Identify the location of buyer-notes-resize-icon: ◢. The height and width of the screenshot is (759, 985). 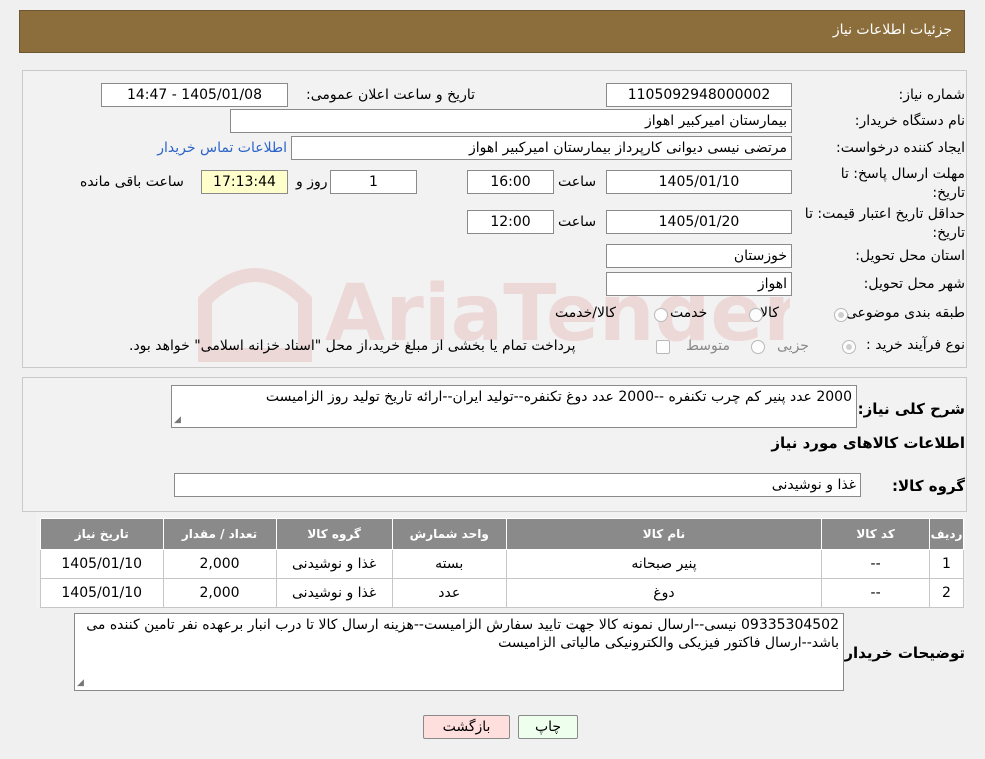
(80, 718).